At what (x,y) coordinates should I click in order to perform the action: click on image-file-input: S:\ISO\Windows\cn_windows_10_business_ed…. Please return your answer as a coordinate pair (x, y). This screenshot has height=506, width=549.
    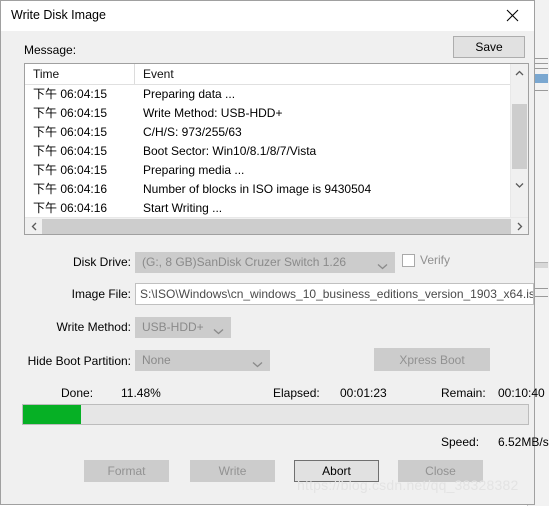
    Looking at the image, I should click on (334, 294).